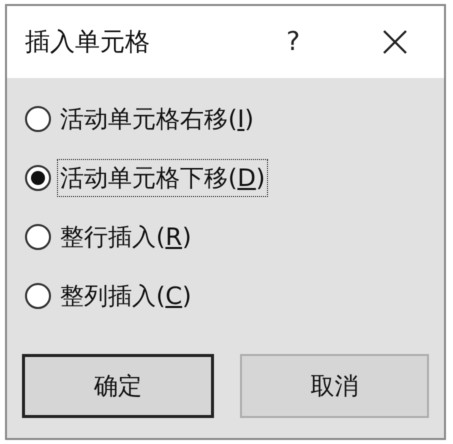 The height and width of the screenshot is (444, 453). I want to click on close-icon, so click(395, 42).